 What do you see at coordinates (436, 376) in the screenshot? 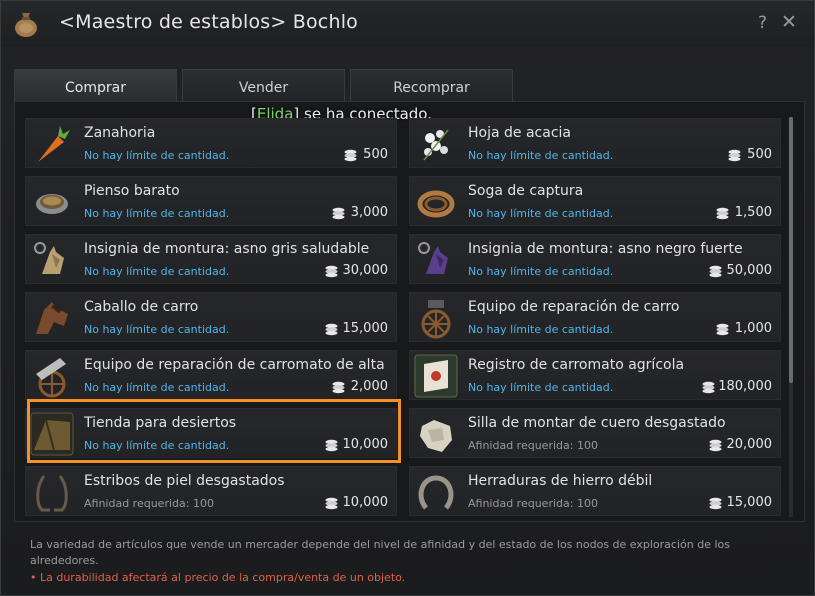
I see `wagon-registration-icon` at bounding box center [436, 376].